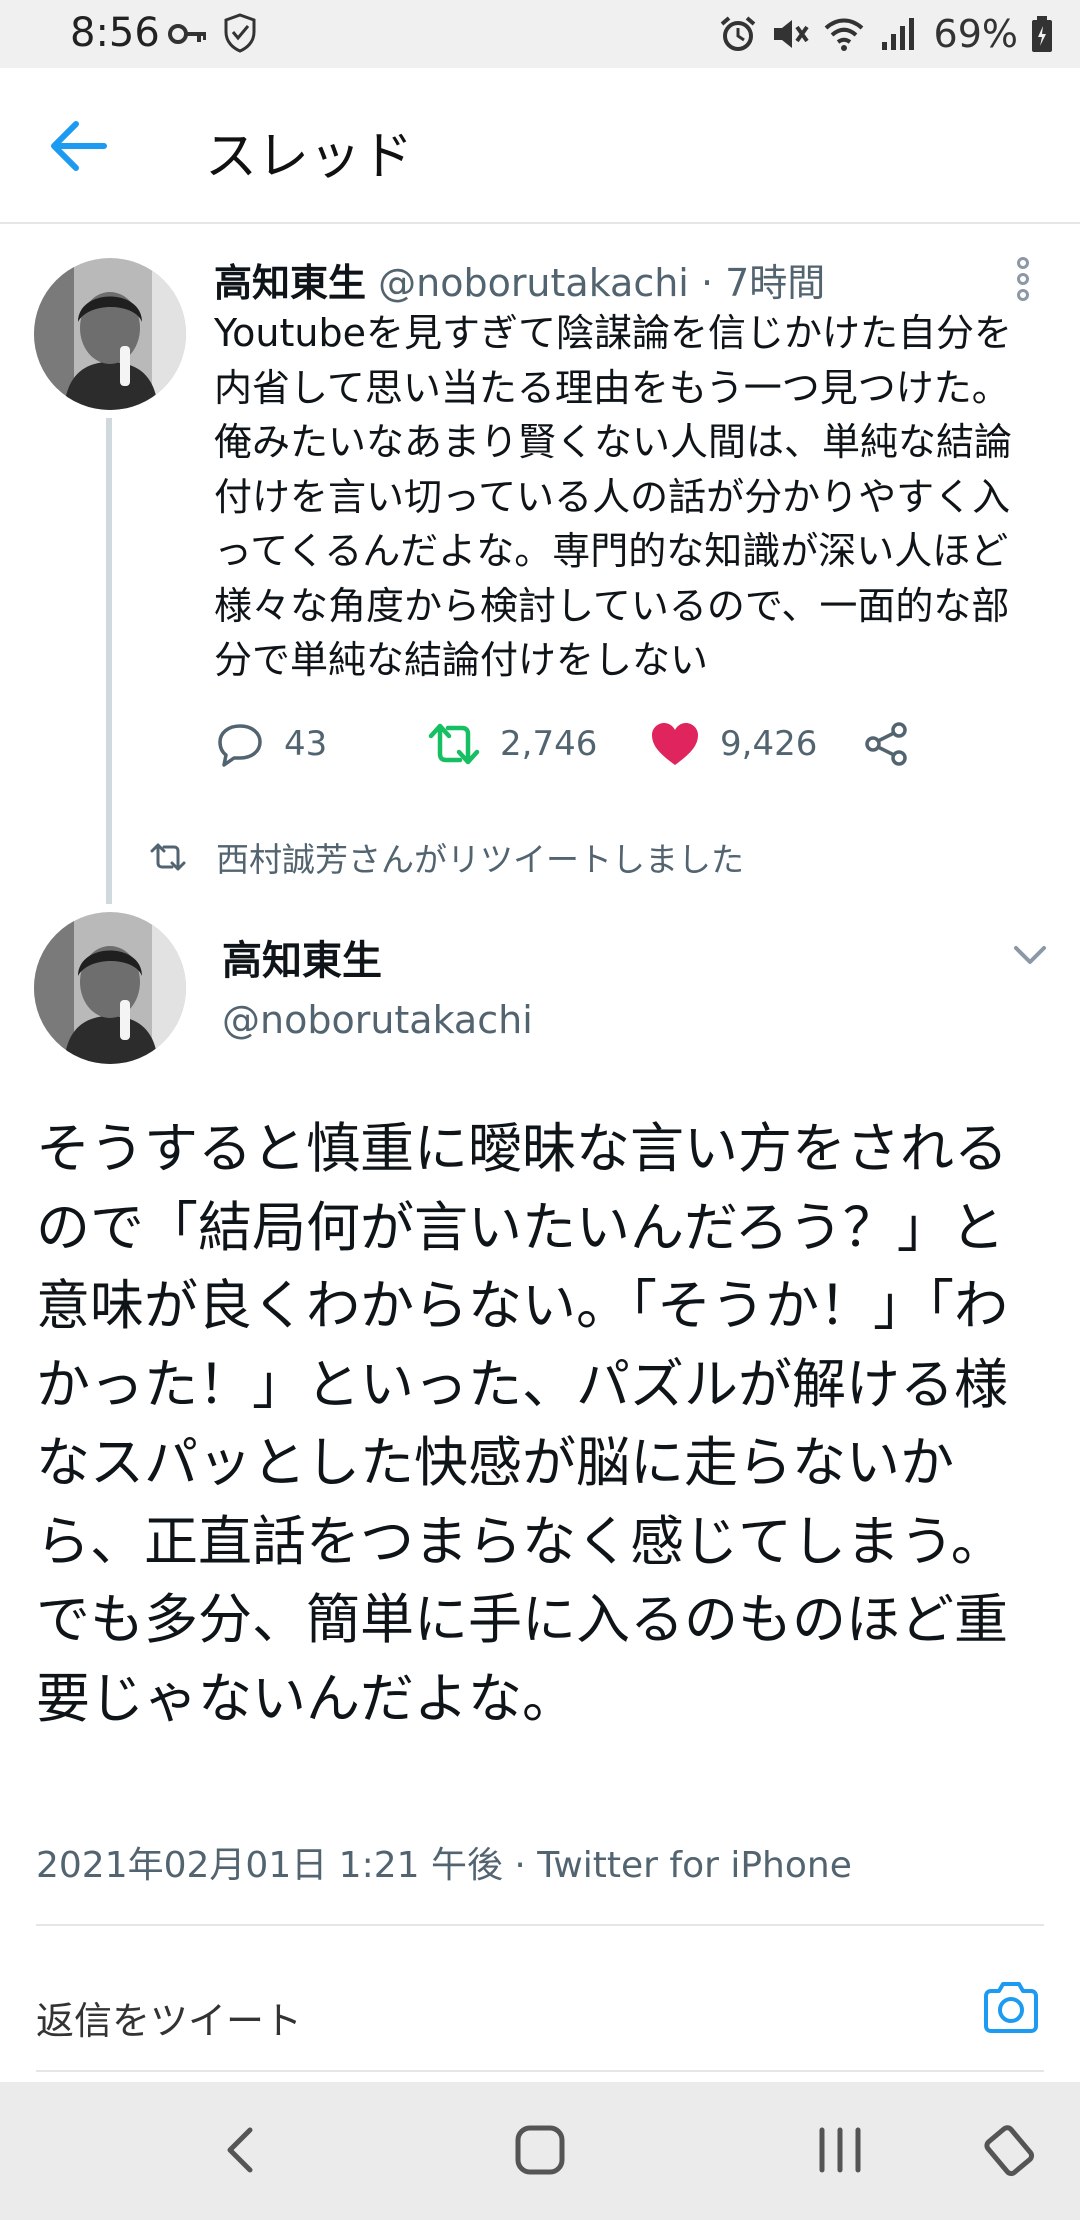 This screenshot has height=2220, width=1080. What do you see at coordinates (1023, 279) in the screenshot?
I see `more-options-icon` at bounding box center [1023, 279].